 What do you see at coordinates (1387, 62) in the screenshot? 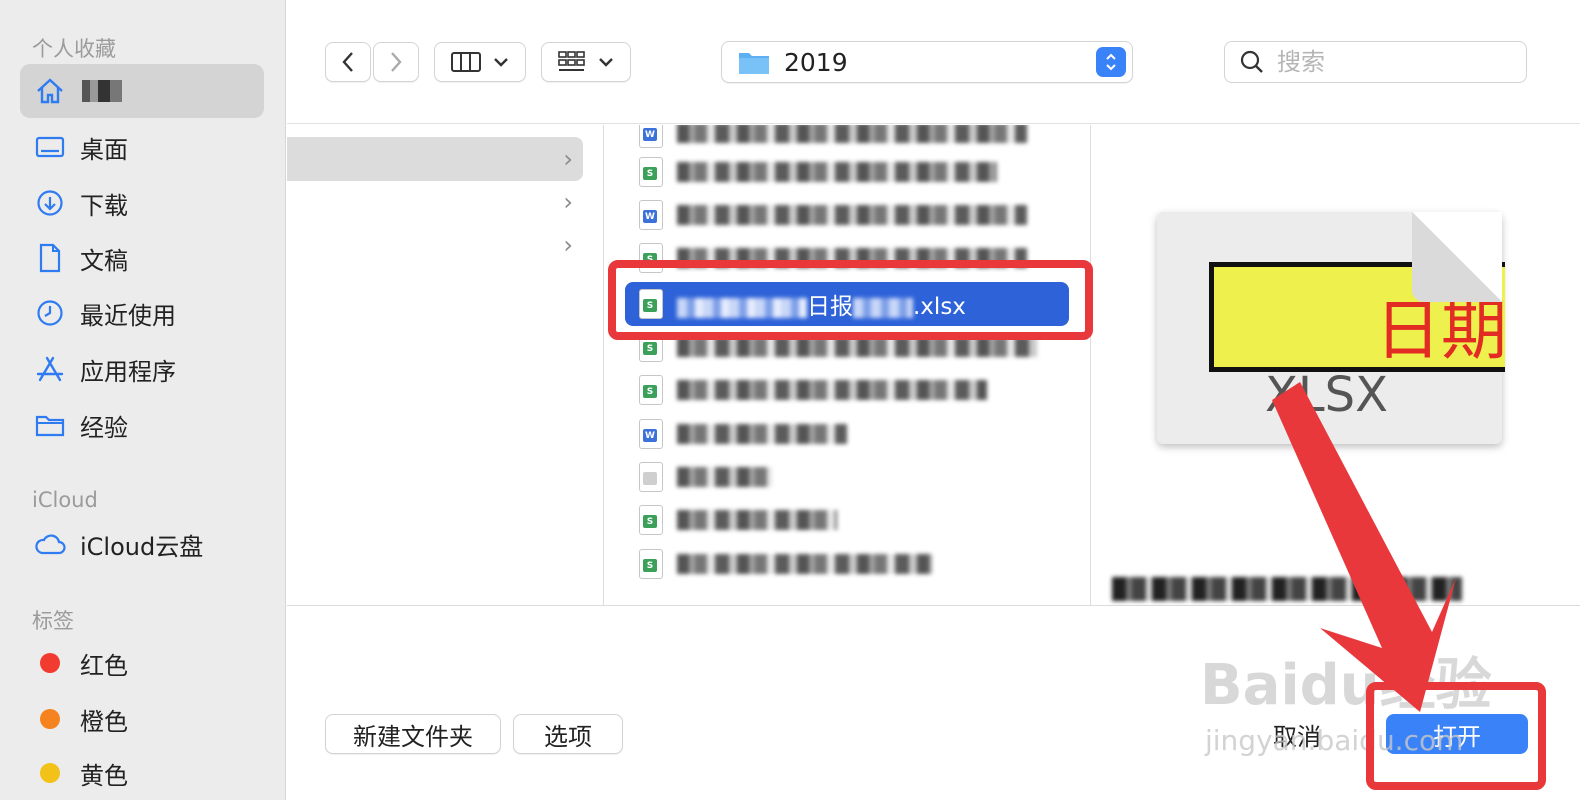
I see `search-input` at bounding box center [1387, 62].